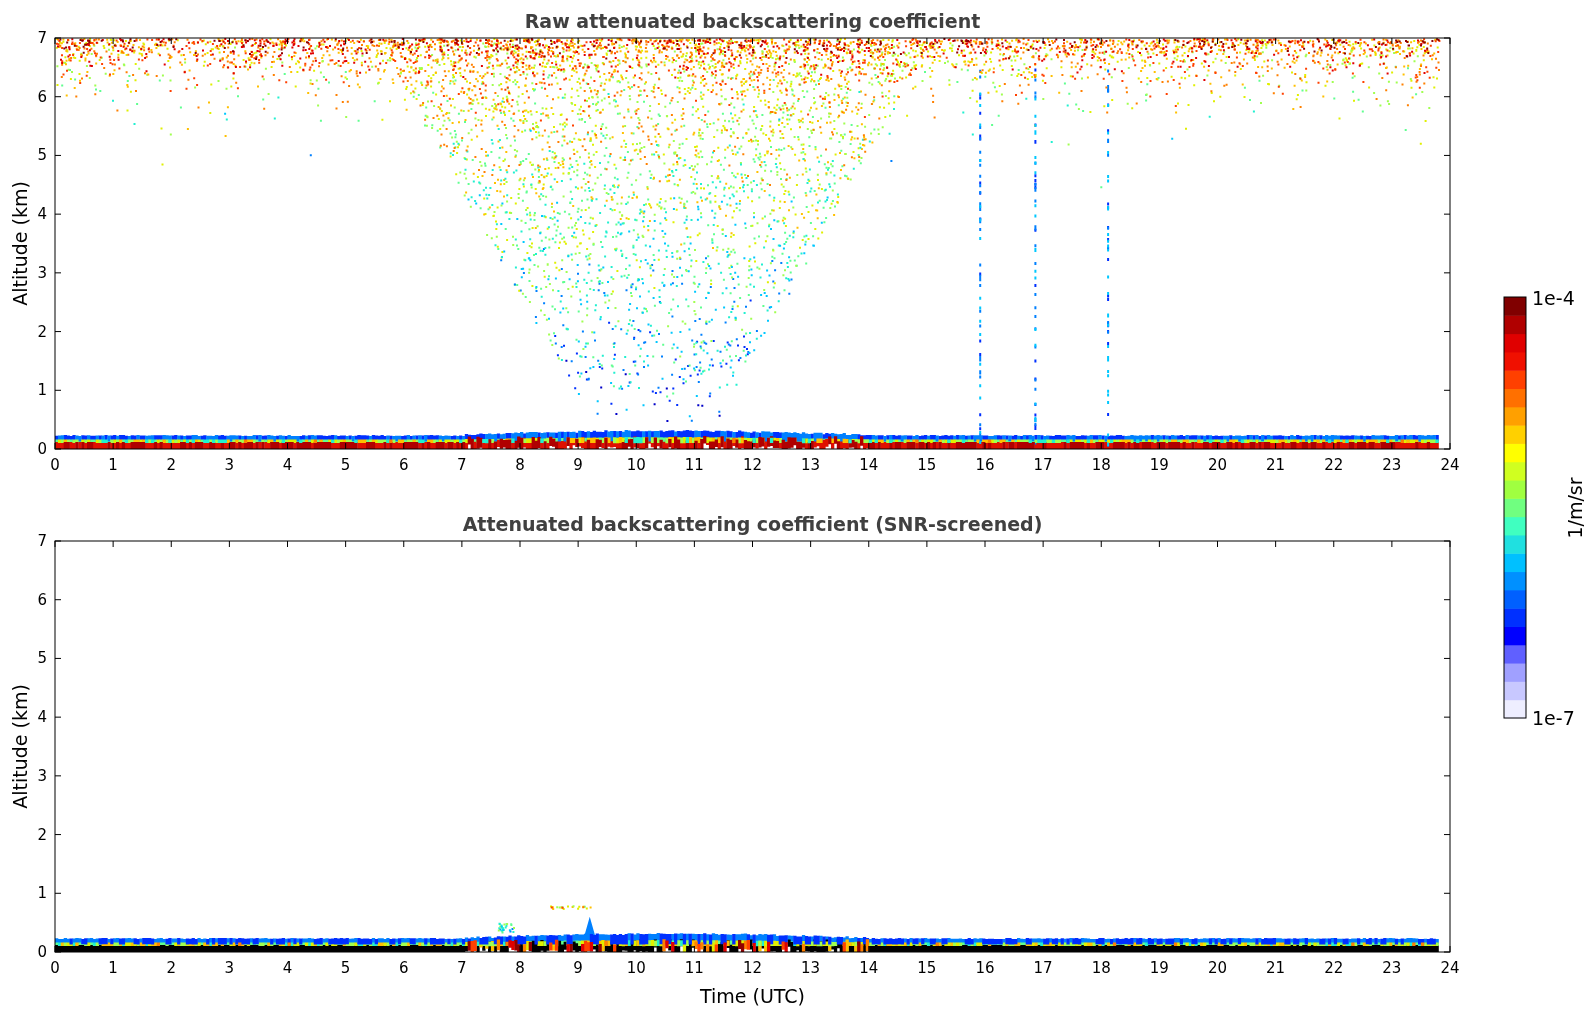 The image size is (1595, 1020). I want to click on plot-title: Attenuated backscattering coefficient (SNR-screened), so click(752, 524).